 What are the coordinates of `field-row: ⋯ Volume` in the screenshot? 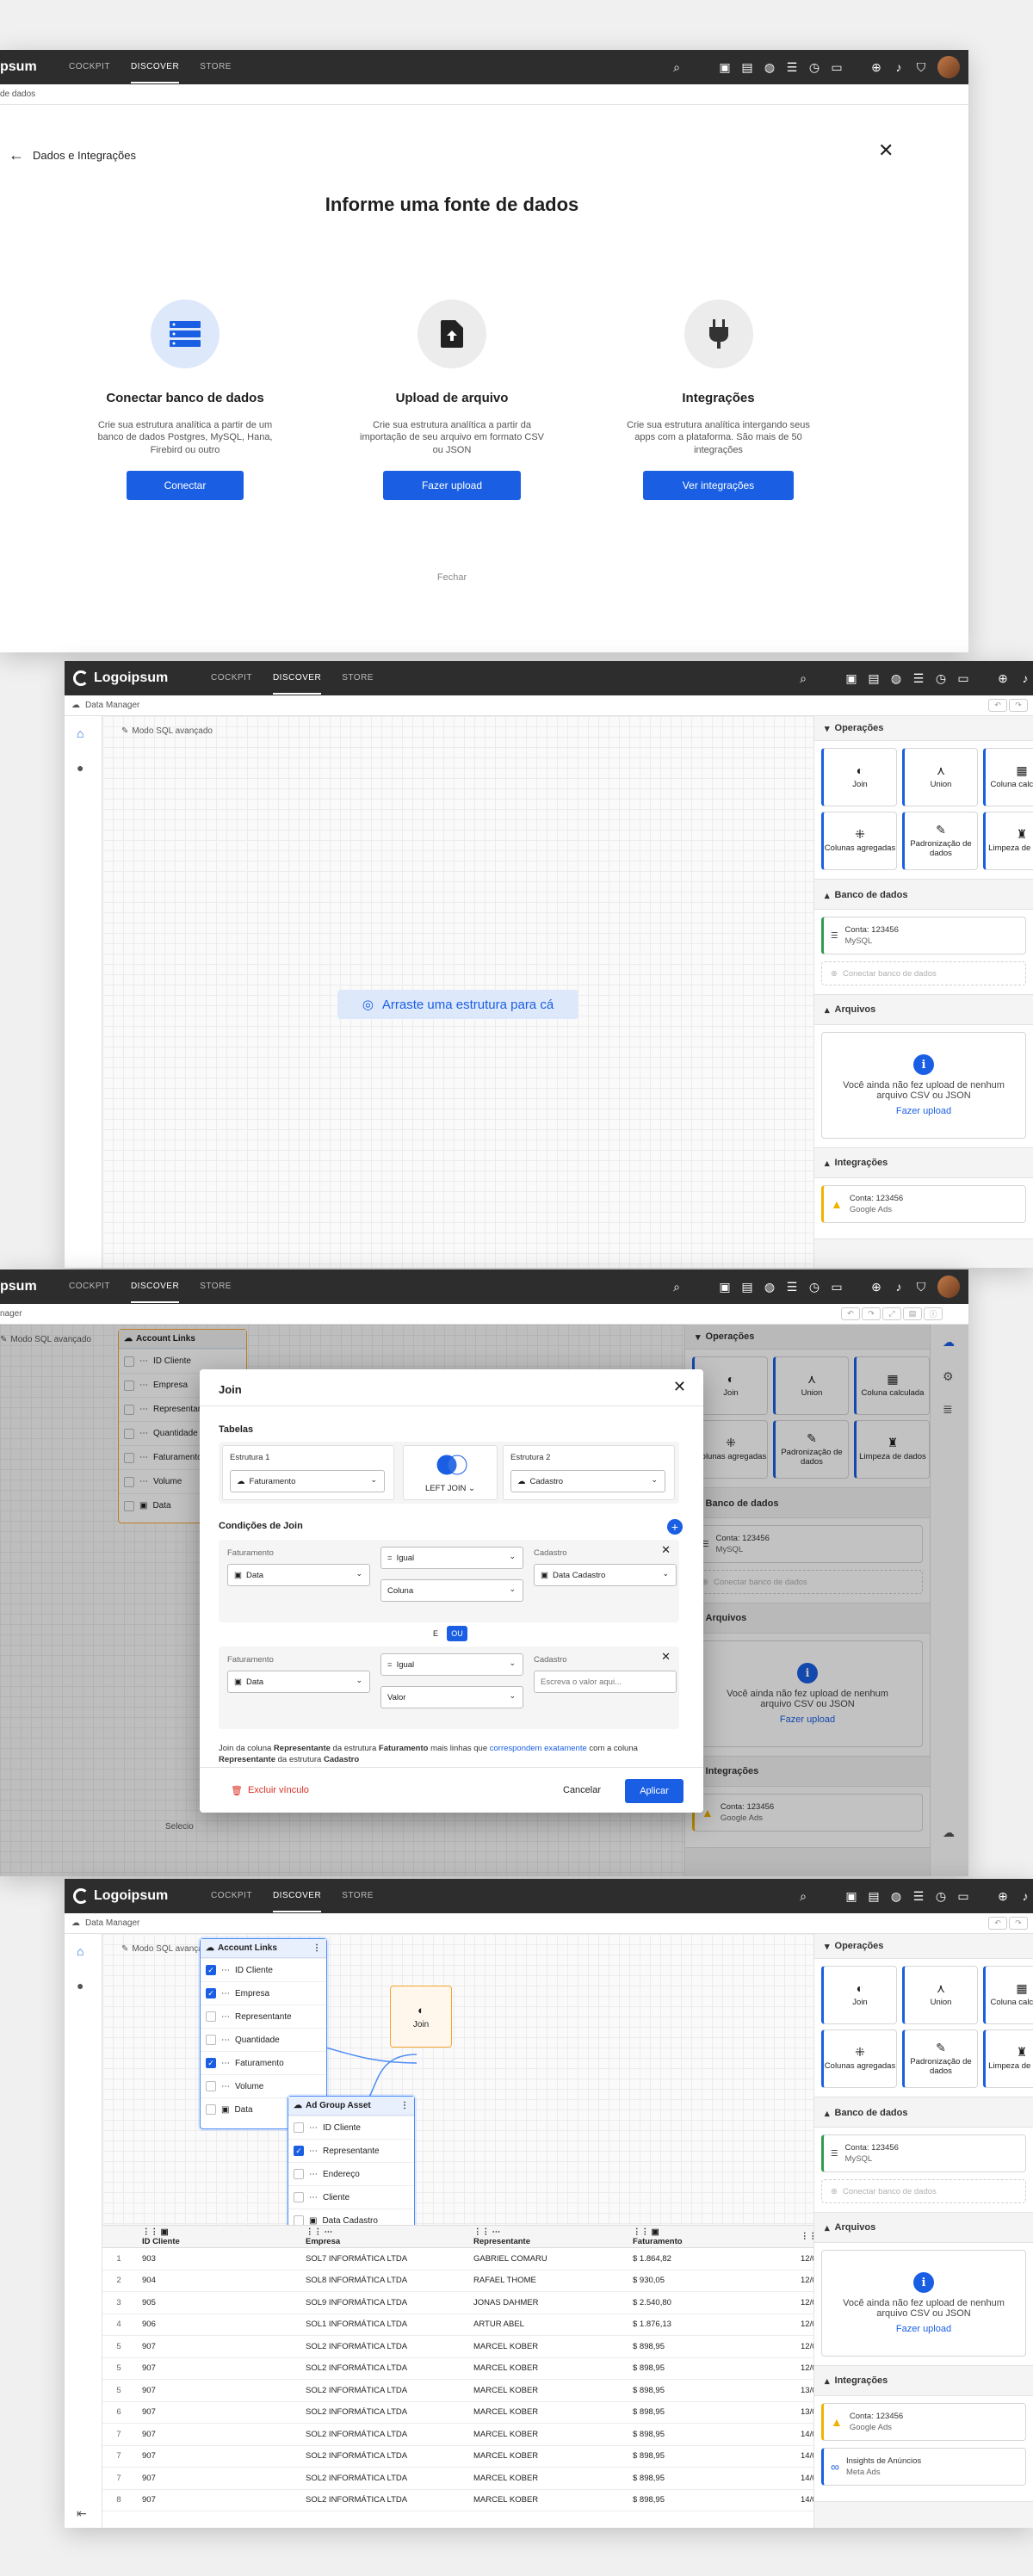 It's located at (263, 2085).